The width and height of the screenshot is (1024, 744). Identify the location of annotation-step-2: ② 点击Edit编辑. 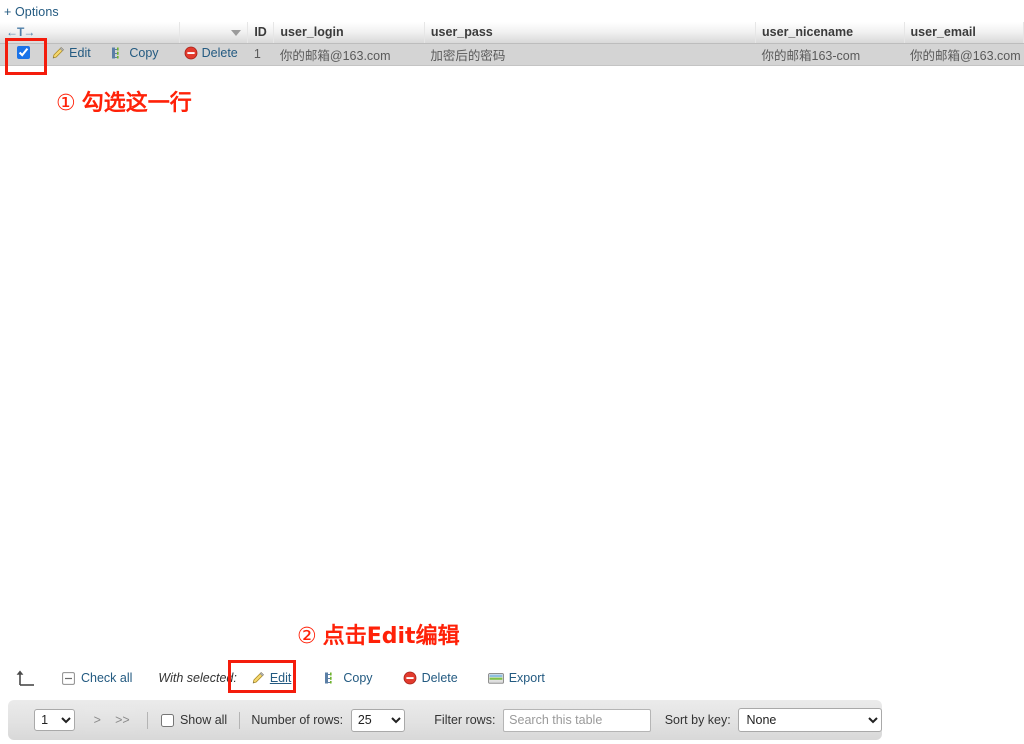
(378, 634).